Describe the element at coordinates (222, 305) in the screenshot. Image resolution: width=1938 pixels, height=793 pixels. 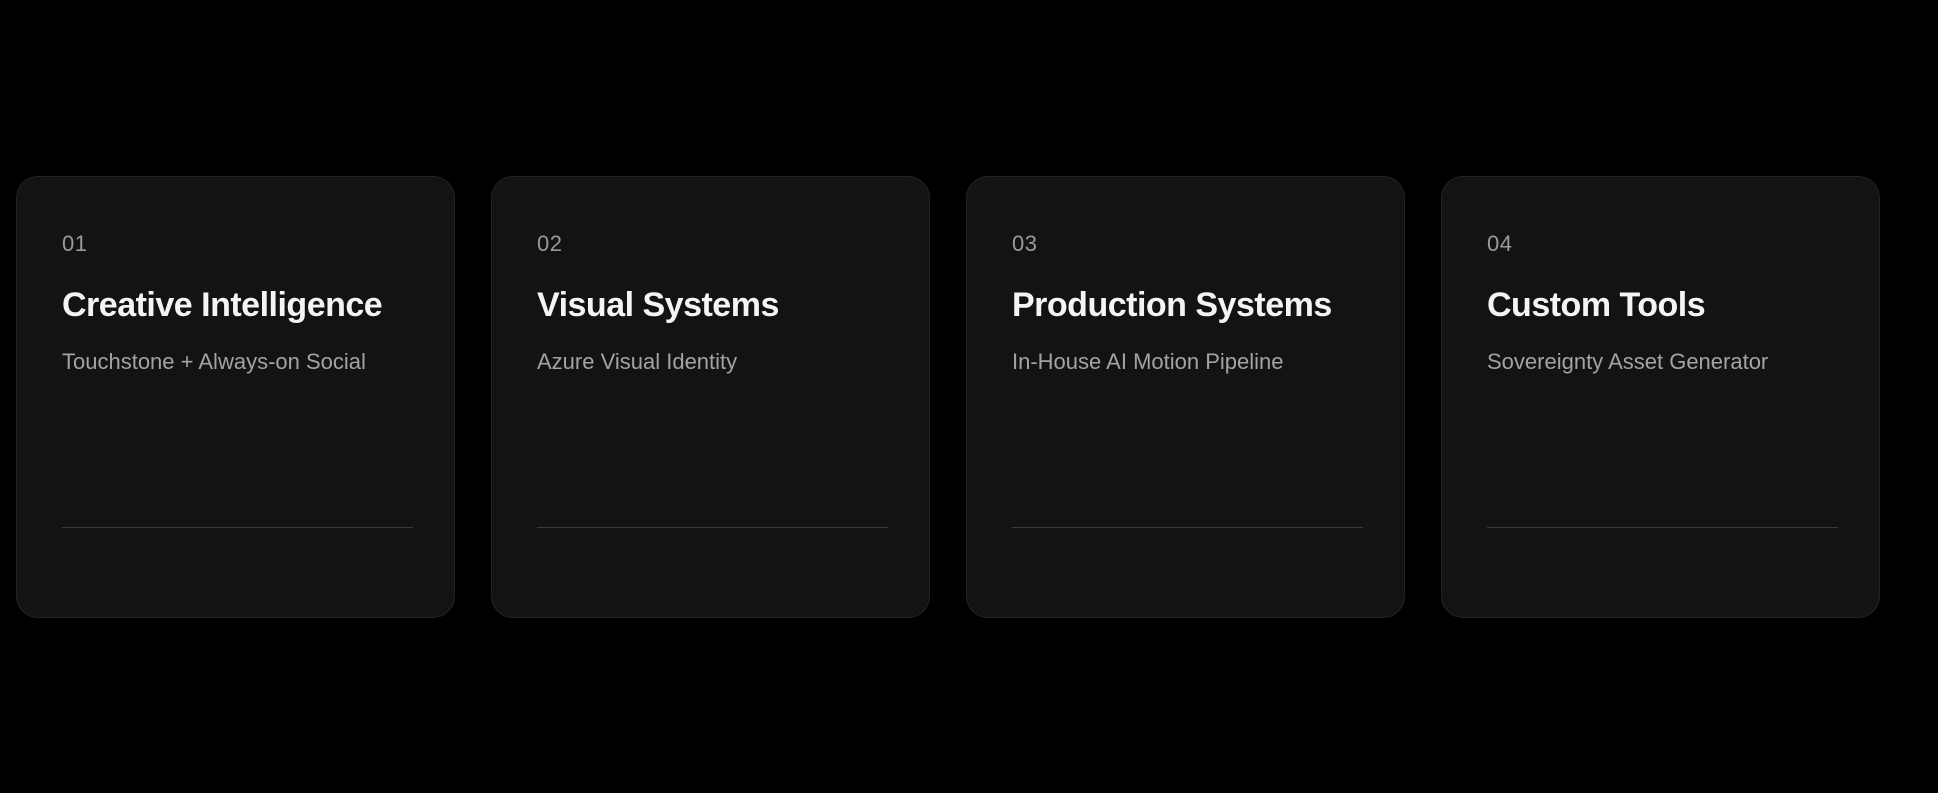
I see `card-title: Creative Intelligence` at that location.